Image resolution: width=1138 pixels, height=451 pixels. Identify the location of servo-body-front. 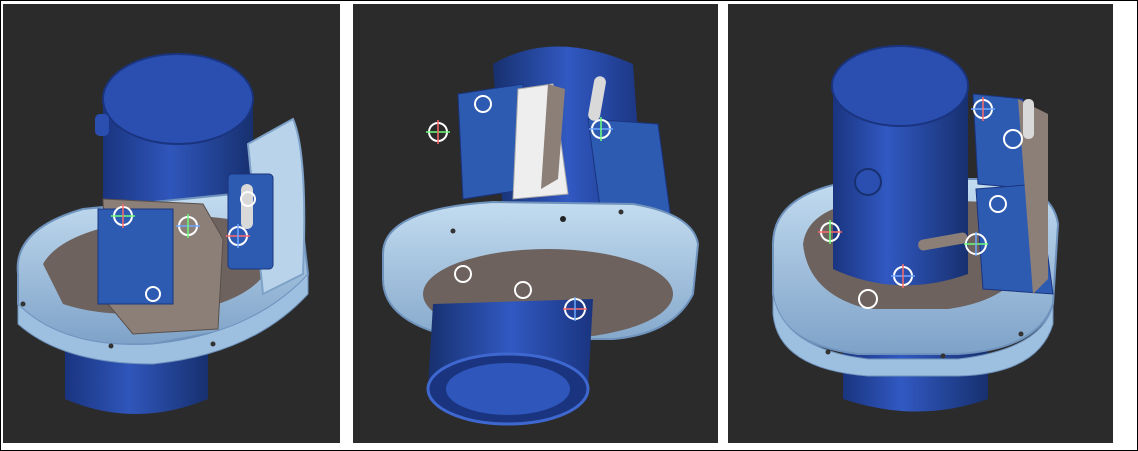
(135, 256).